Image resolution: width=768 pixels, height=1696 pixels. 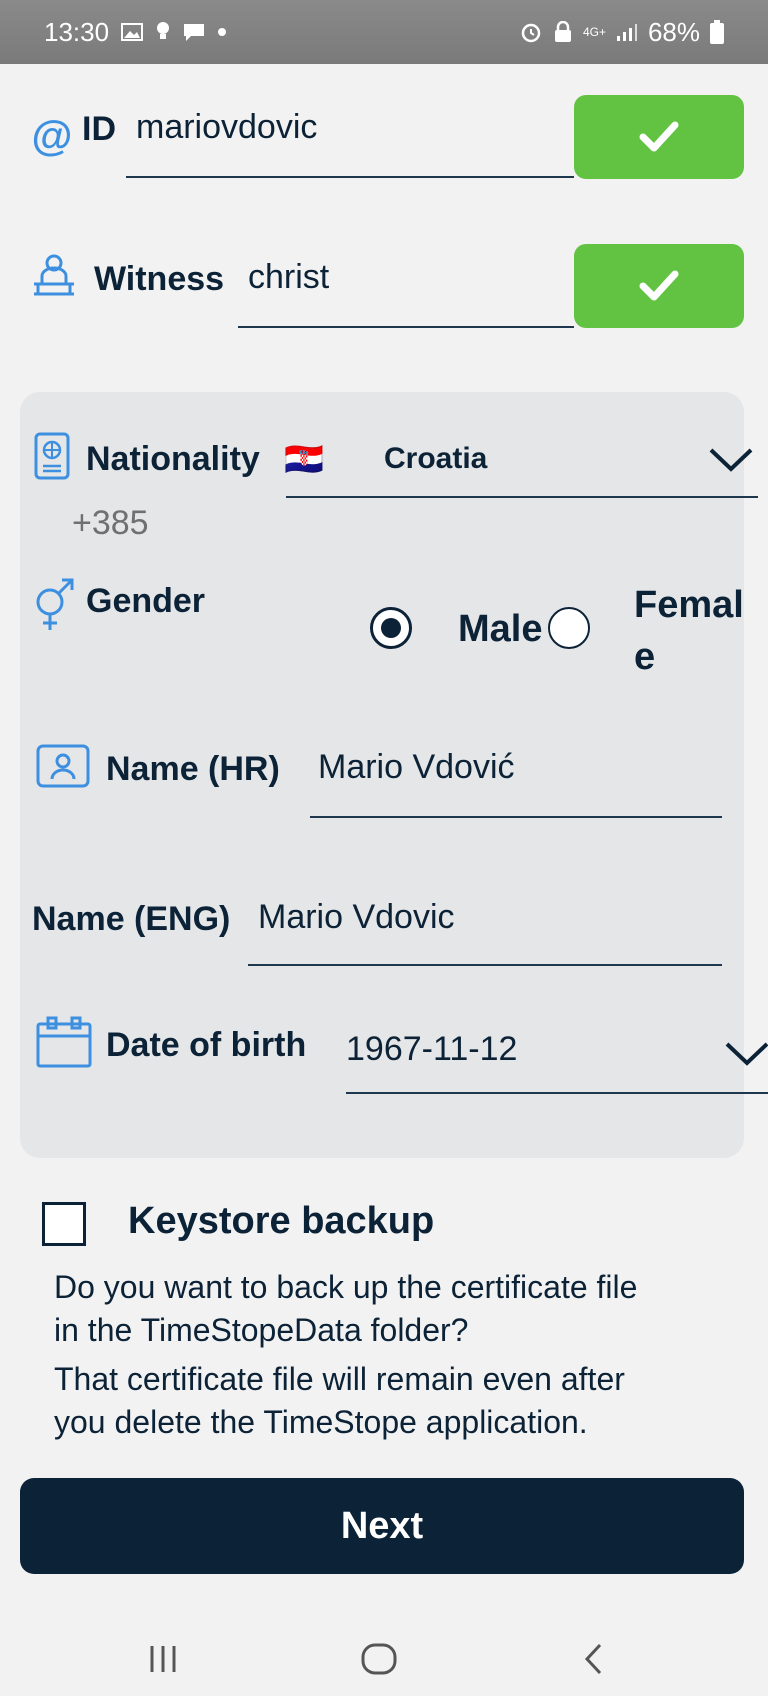 What do you see at coordinates (557, 1093) in the screenshot?
I see `dob-underline` at bounding box center [557, 1093].